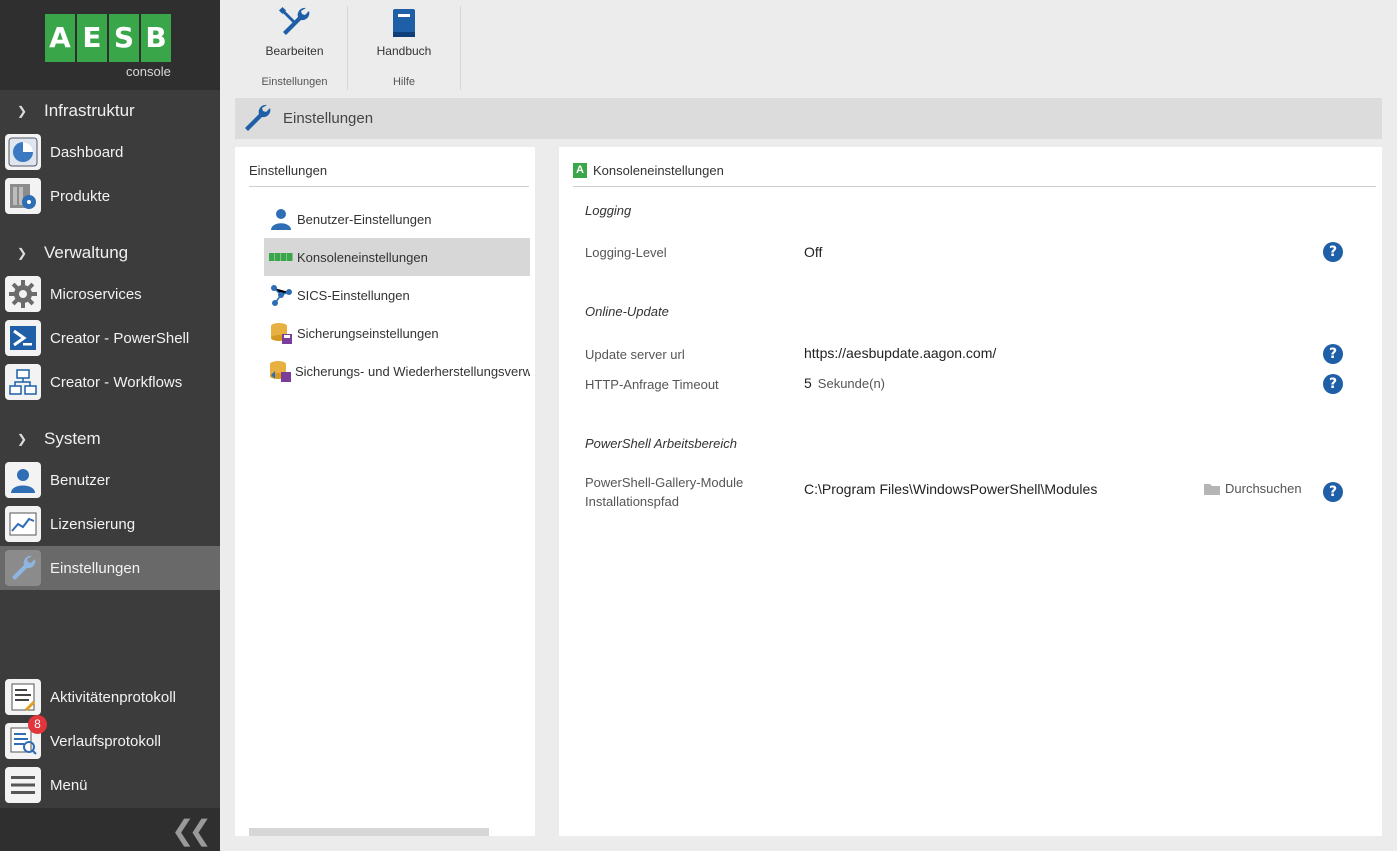 The height and width of the screenshot is (851, 1397). What do you see at coordinates (280, 371) in the screenshot?
I see `restore-database-icon` at bounding box center [280, 371].